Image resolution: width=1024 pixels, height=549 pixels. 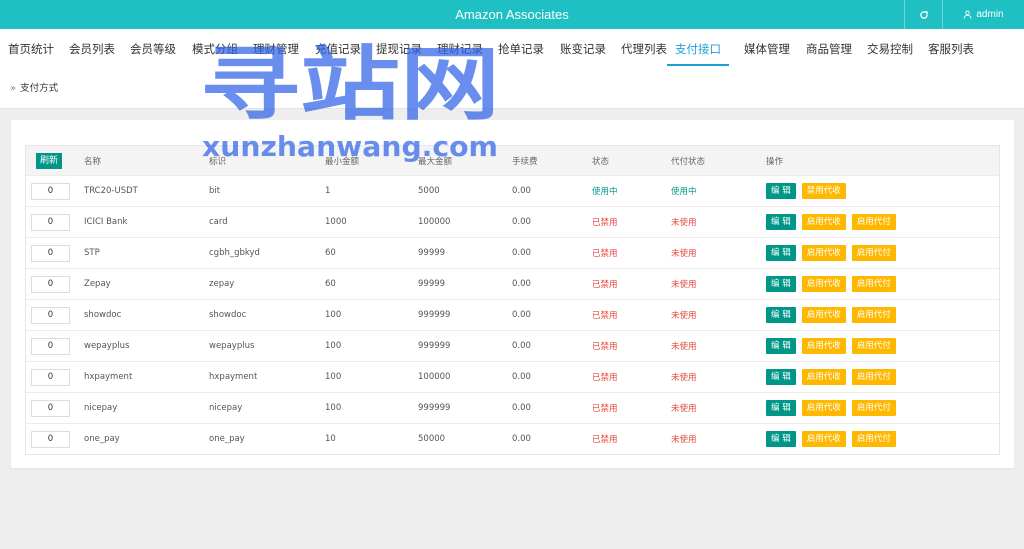 I want to click on column-header: 名称, so click(x=93, y=161).